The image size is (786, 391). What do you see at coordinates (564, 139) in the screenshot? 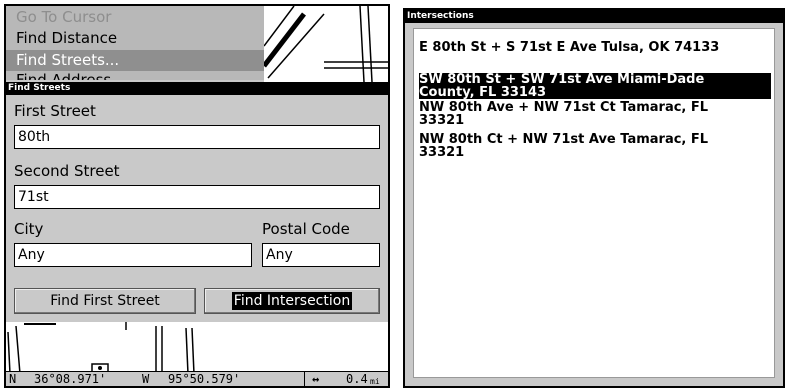
I see `list-item-line1: NW 80th Ct + NW 71st Ave Tamarac, FL` at bounding box center [564, 139].